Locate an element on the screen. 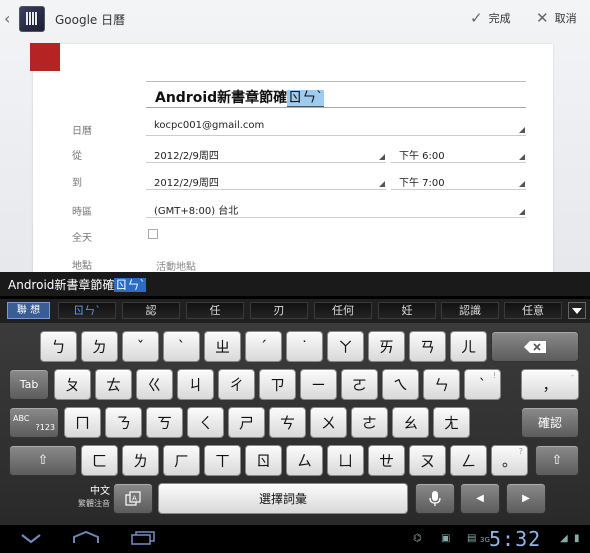 This screenshot has width=590, height=553. from-time-select: 下午 6:00 is located at coordinates (458, 153).